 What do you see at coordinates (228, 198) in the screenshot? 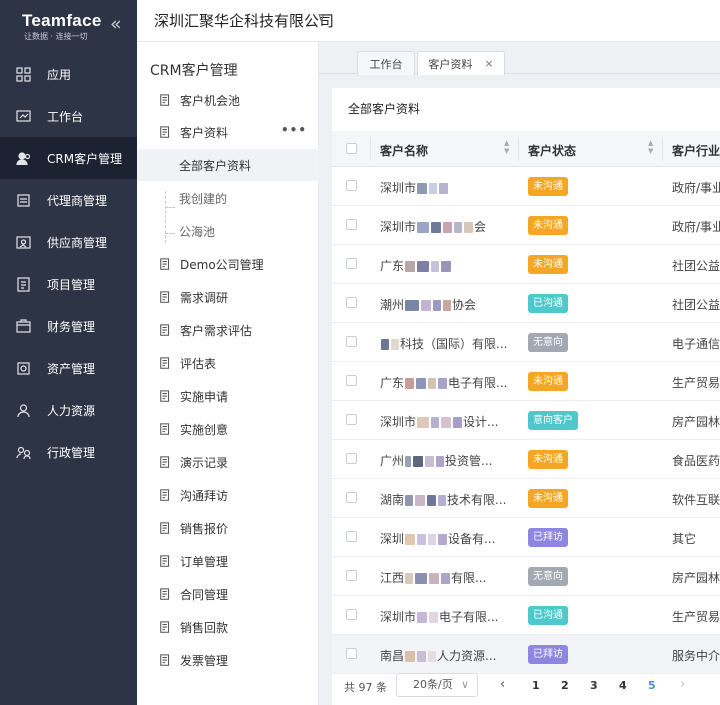
I see `submenu-item-3: 我创建的` at bounding box center [228, 198].